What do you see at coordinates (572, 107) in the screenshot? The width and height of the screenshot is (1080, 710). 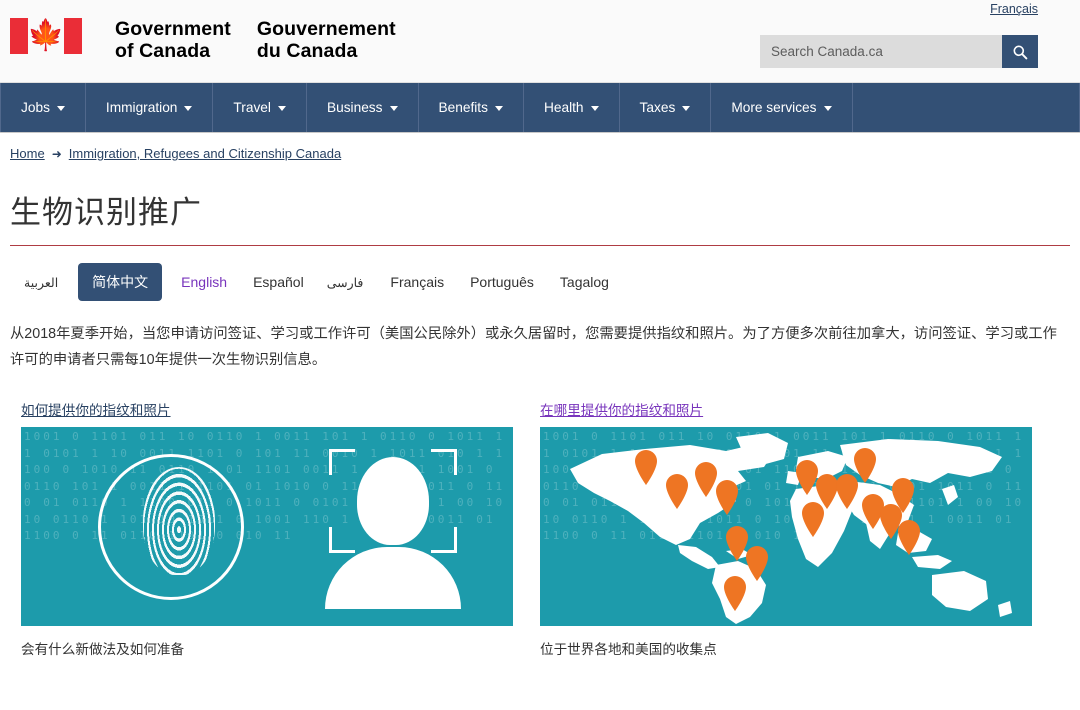 I see `nav-item-health: Health` at bounding box center [572, 107].